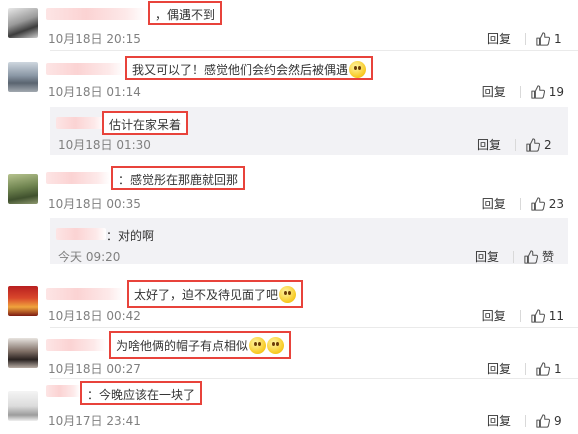  I want to click on like-count: 23, so click(556, 203).